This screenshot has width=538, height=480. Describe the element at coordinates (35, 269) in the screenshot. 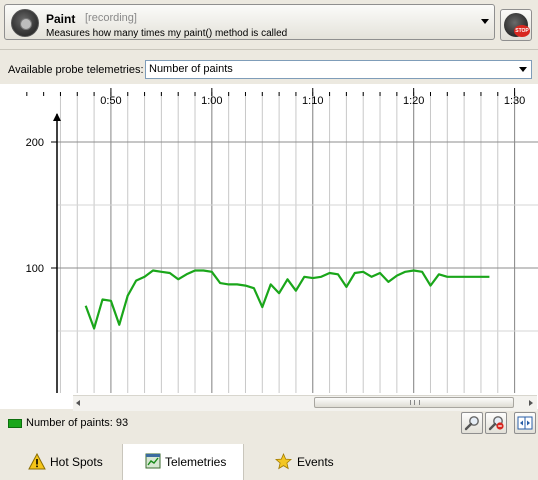

I see `y-tick-label: 100` at that location.